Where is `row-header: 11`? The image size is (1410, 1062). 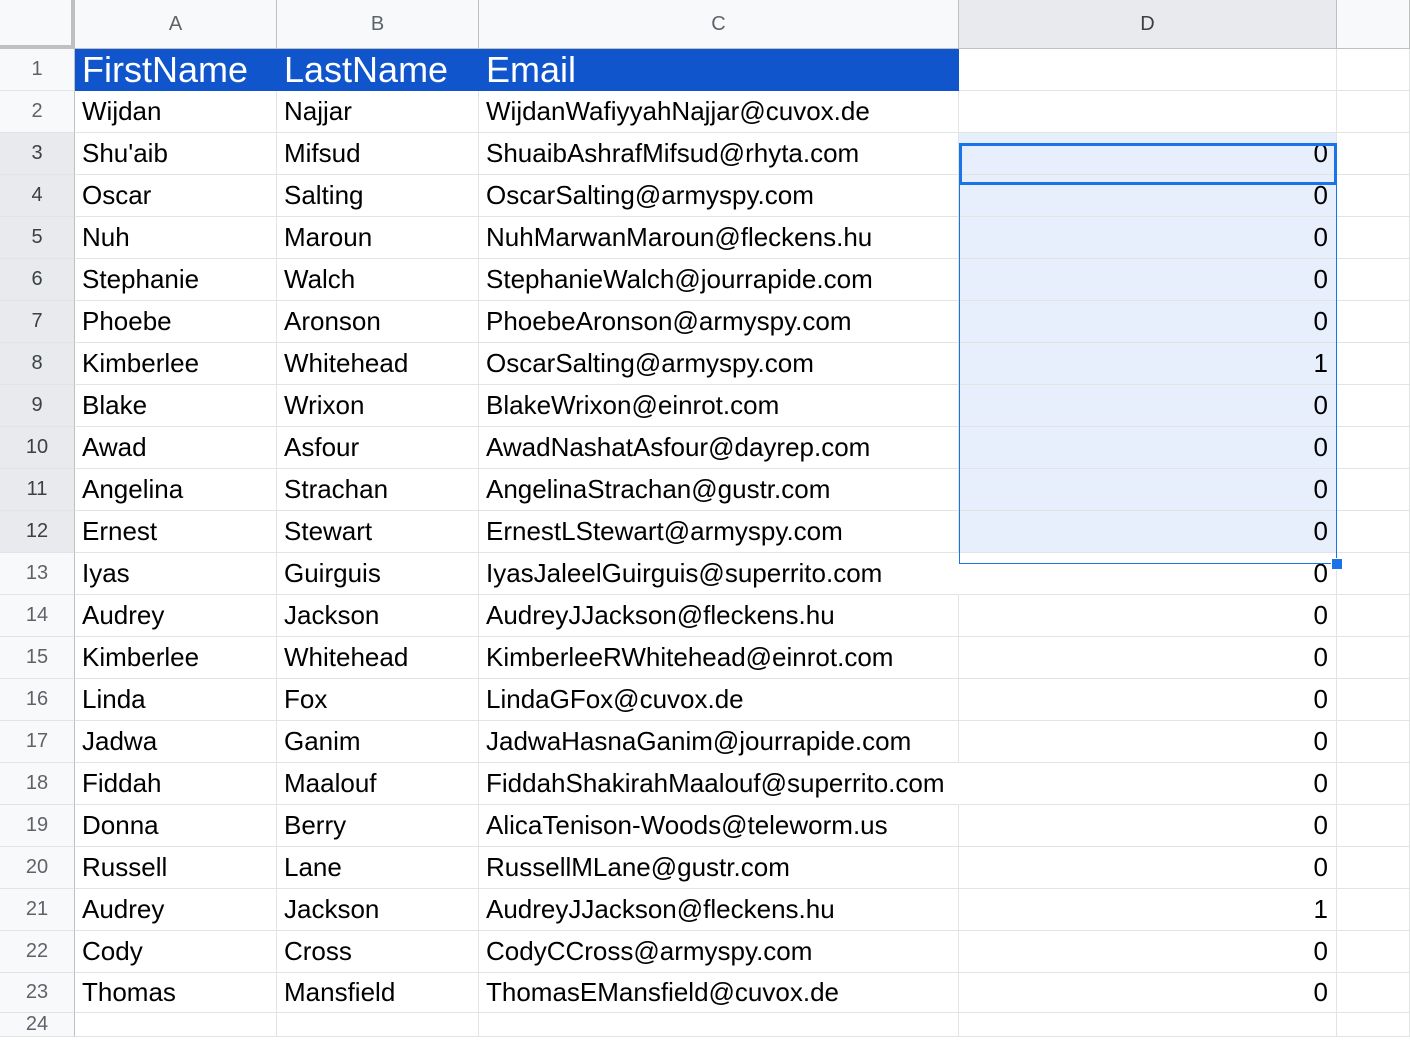
row-header: 11 is located at coordinates (37, 490).